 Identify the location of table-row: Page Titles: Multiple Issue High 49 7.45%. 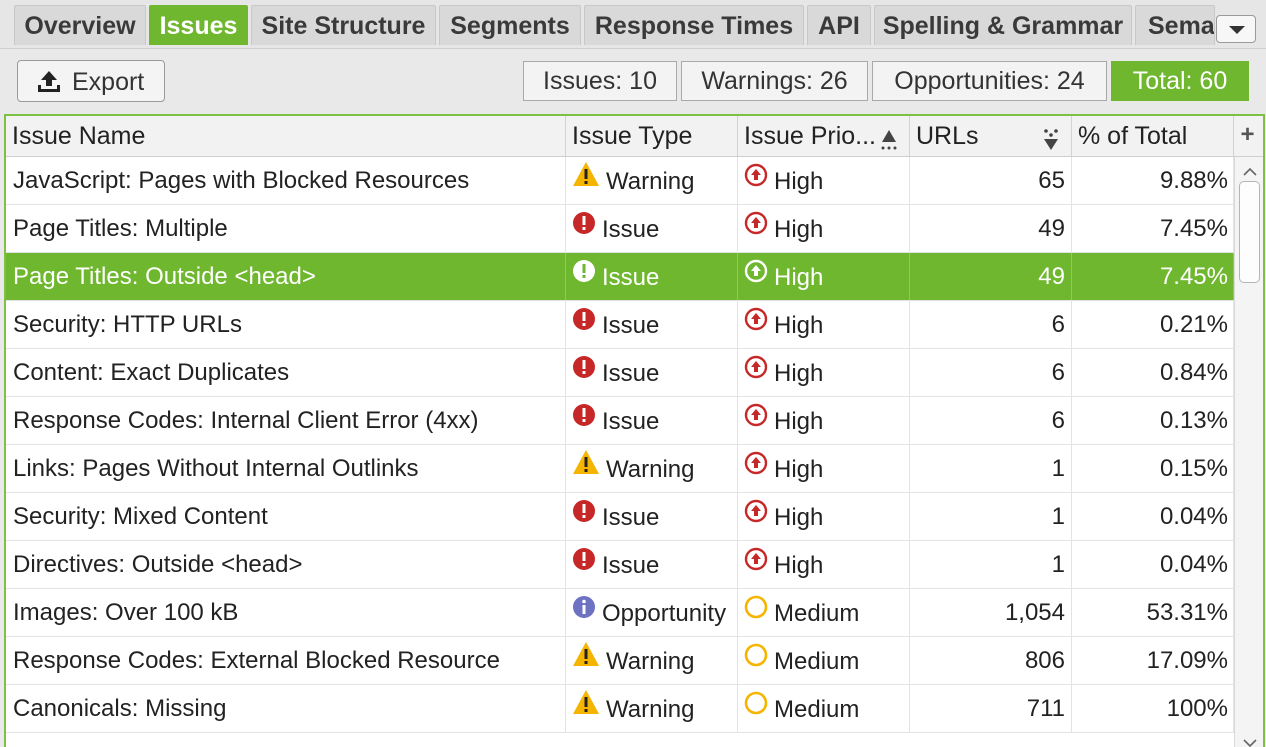
(620, 229).